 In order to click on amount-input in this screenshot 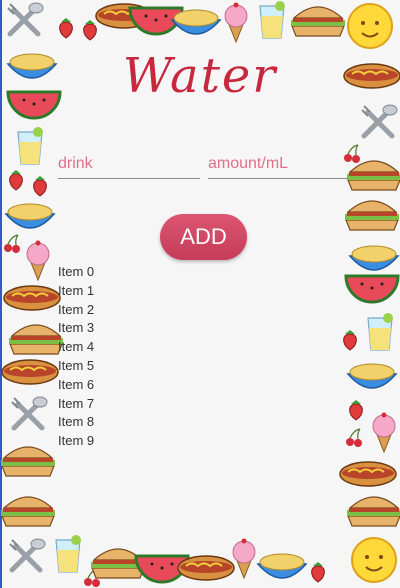, I will do `click(278, 164)`.